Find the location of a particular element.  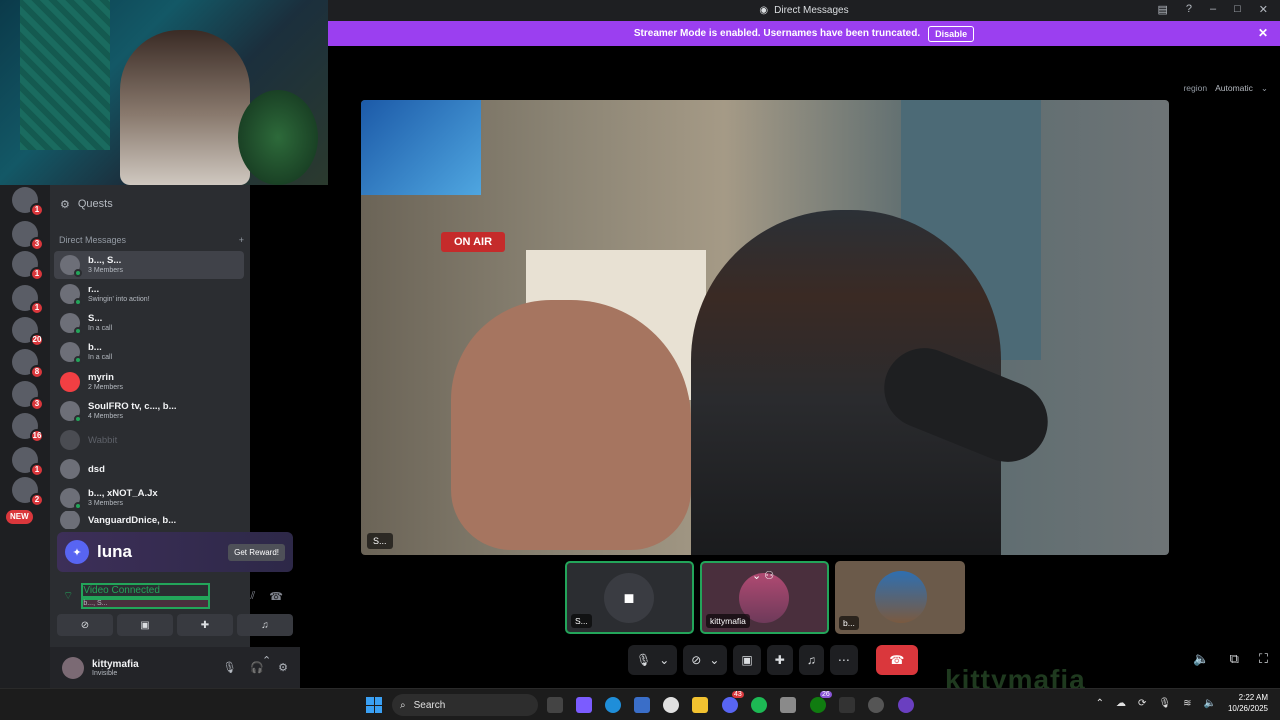

dm-item: SoulFRO tv, c..., b... 4 Members is located at coordinates (149, 411).